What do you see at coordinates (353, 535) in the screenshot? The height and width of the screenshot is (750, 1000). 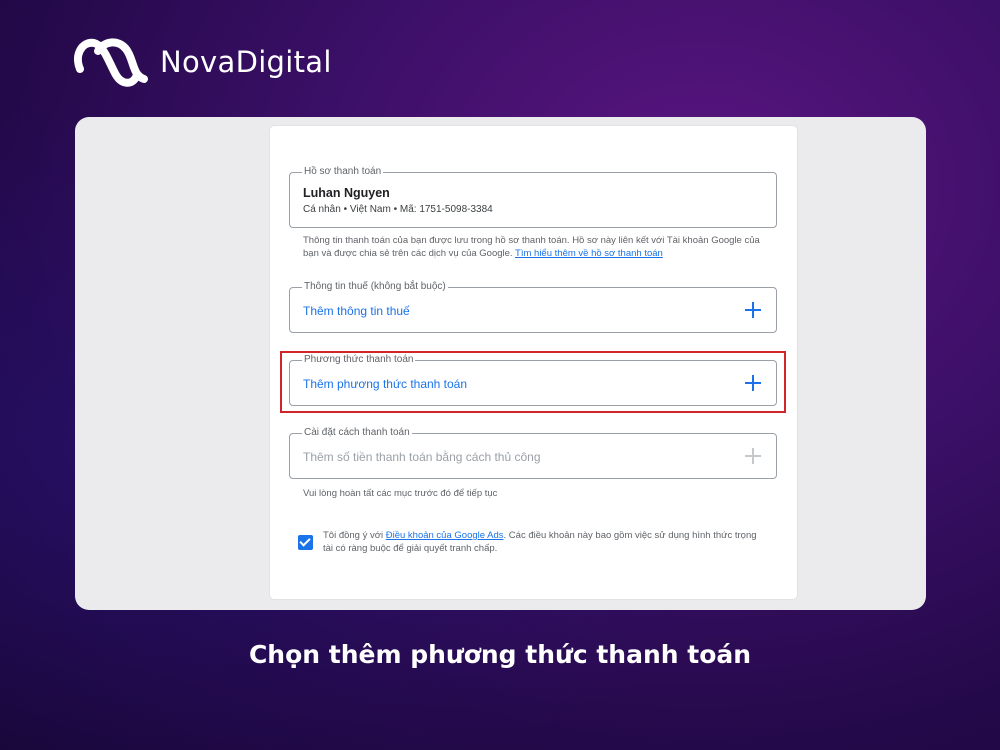 I see `terms-prefix: Tôi đồng ý với` at bounding box center [353, 535].